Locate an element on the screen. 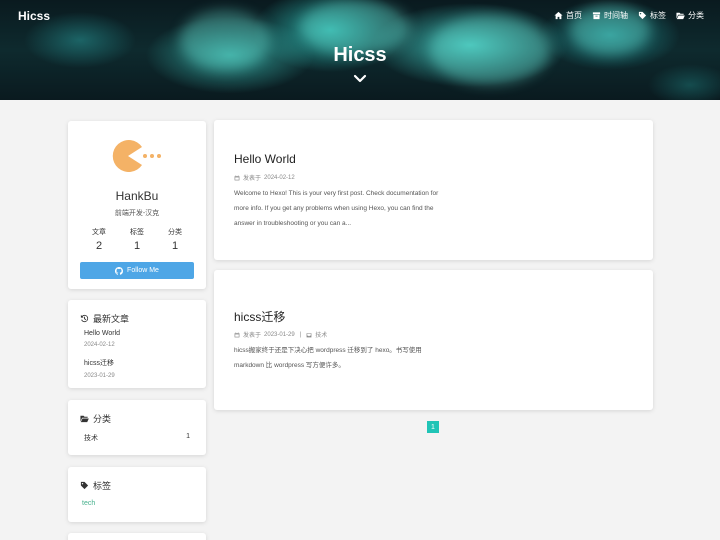 This screenshot has height=540, width=720. category-name: 技术 is located at coordinates (91, 438).